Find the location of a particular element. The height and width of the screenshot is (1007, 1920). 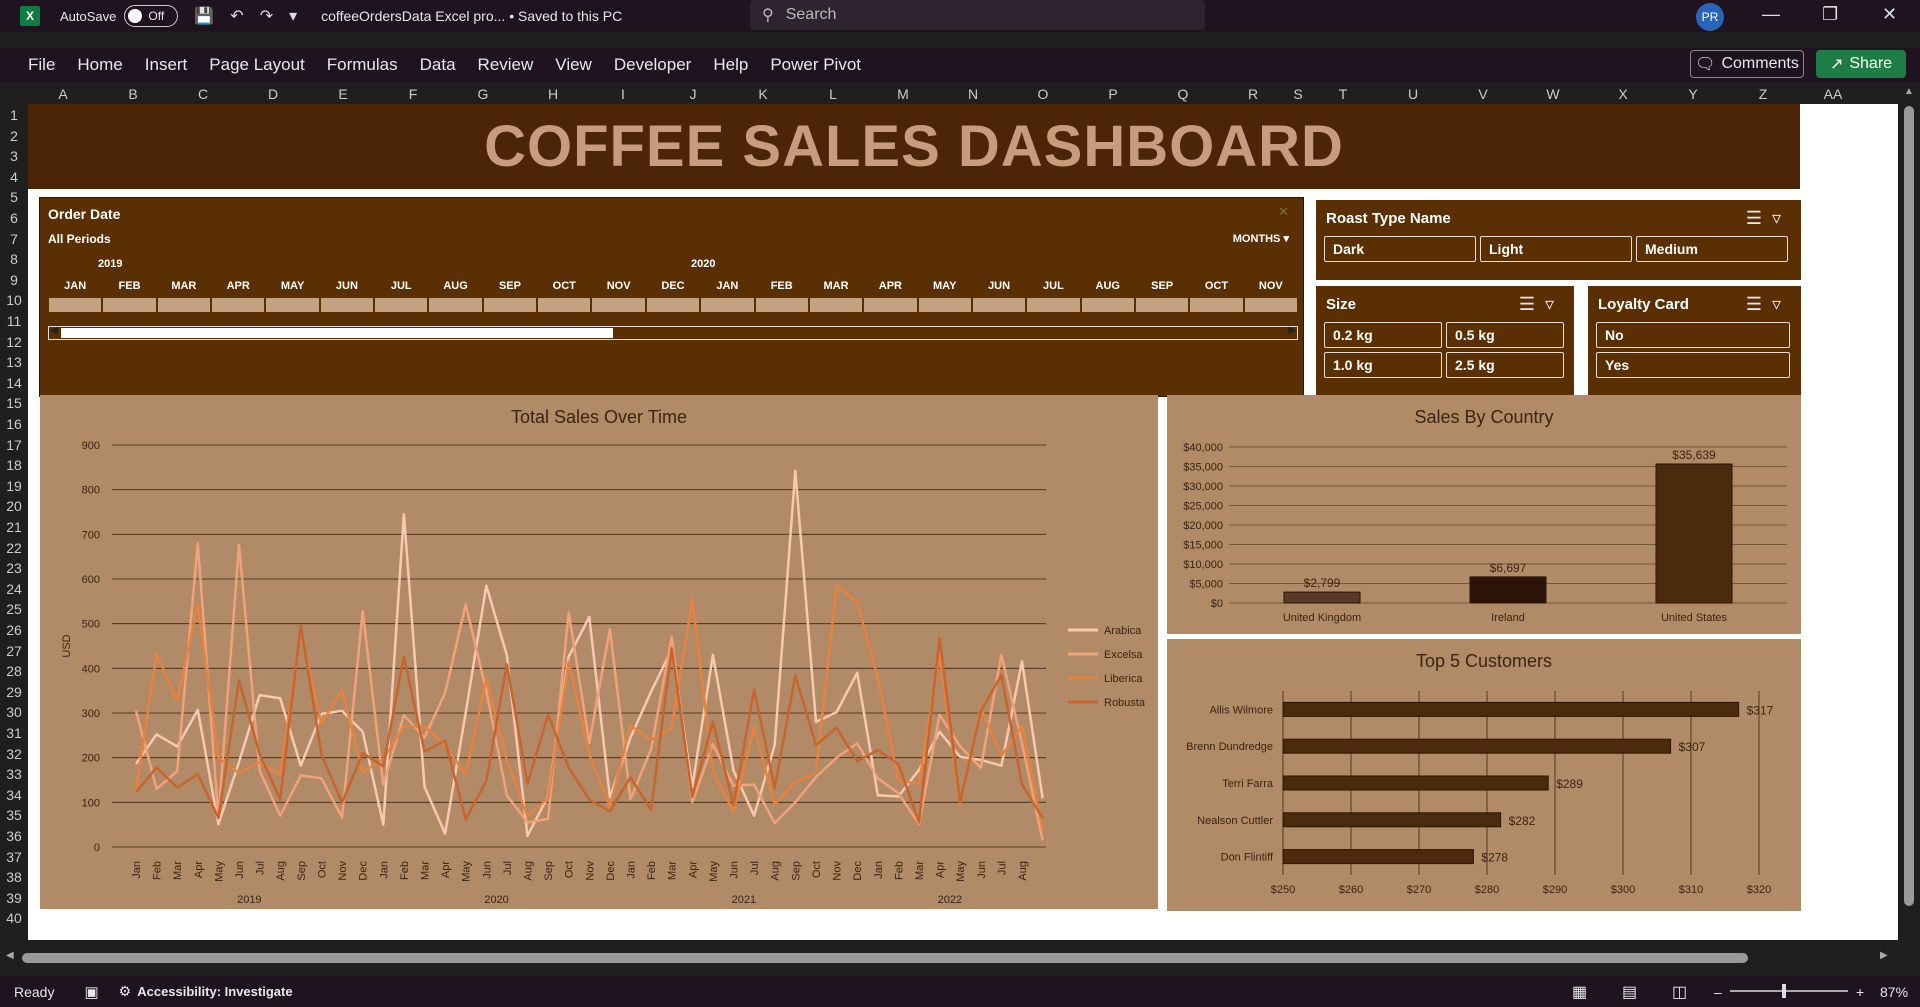

column-header: J is located at coordinates (693, 94).